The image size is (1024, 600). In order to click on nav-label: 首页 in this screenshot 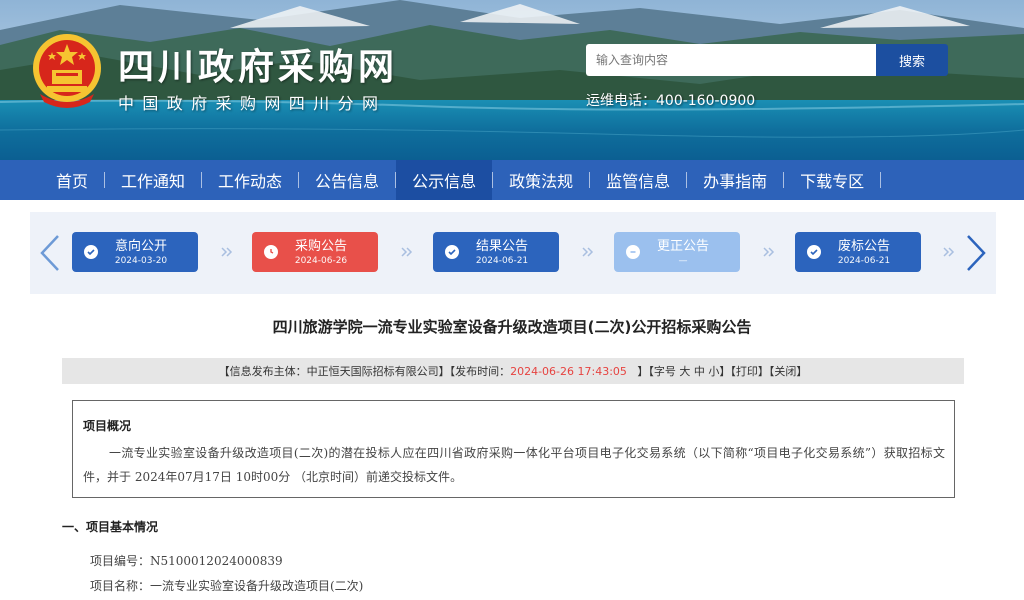, I will do `click(72, 181)`.